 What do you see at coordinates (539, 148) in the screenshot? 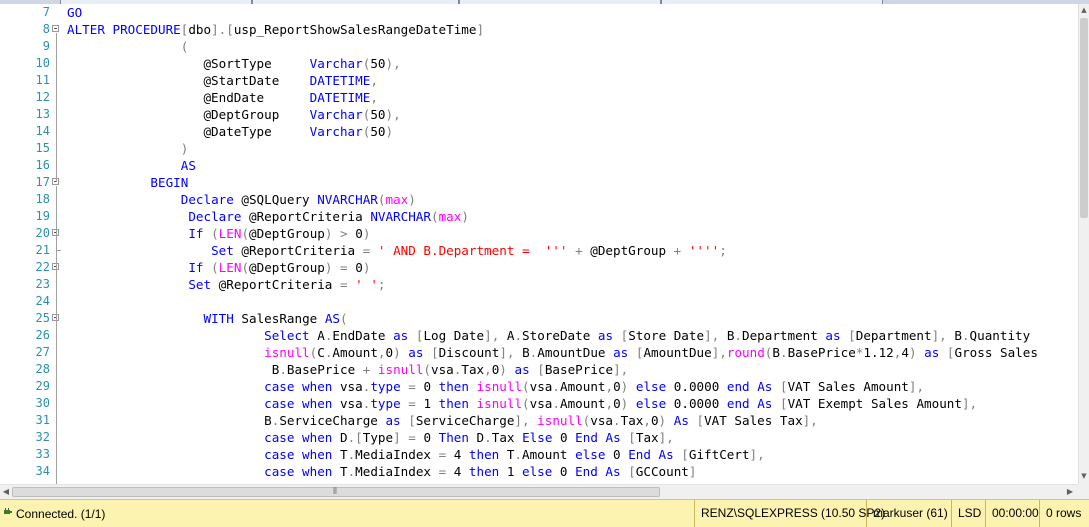
I see `code-line: 15 )` at bounding box center [539, 148].